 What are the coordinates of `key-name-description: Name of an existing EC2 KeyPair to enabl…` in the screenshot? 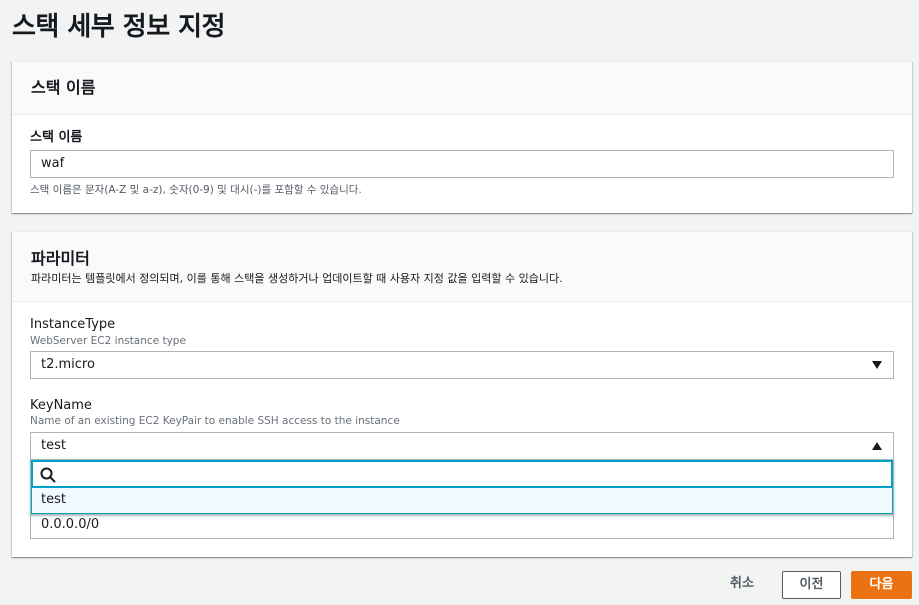 It's located at (215, 421).